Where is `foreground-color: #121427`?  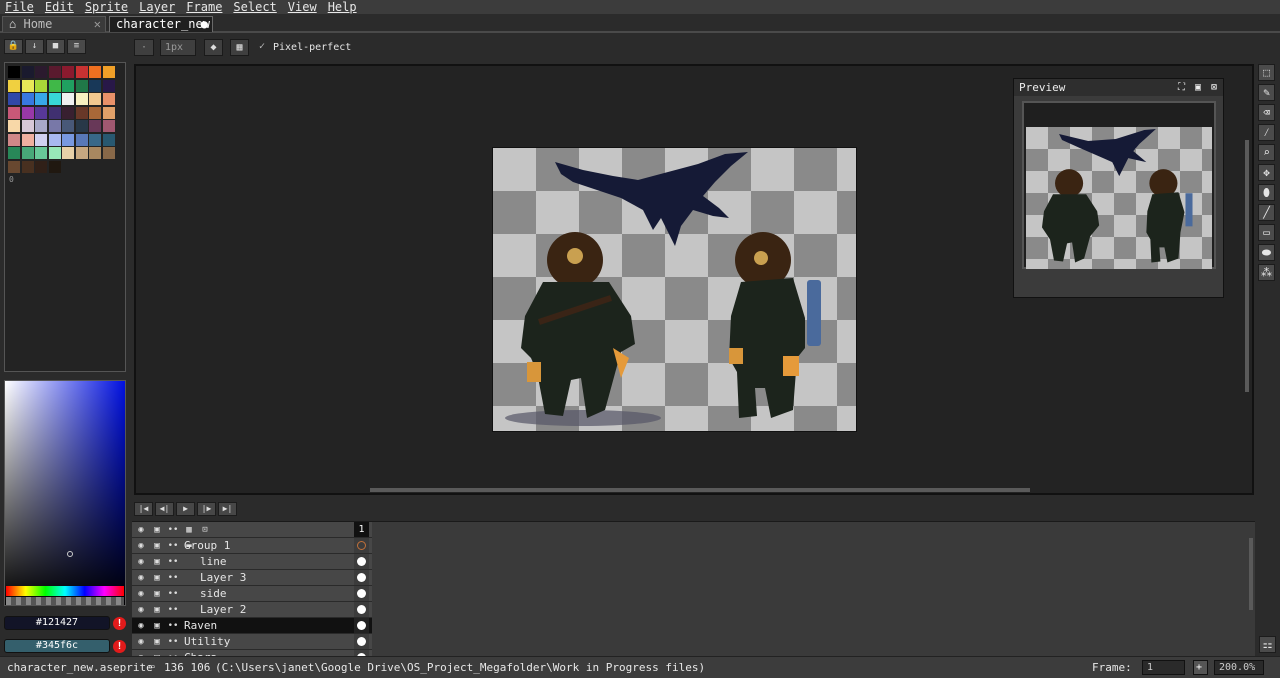 foreground-color: #121427 is located at coordinates (57, 623).